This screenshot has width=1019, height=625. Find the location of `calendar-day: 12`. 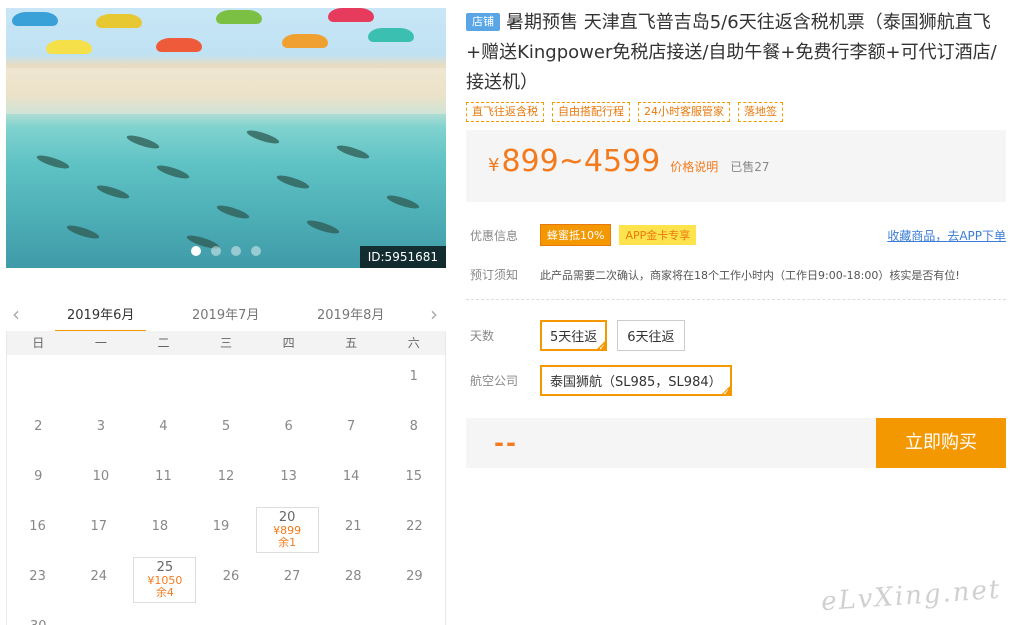

calendar-day: 12 is located at coordinates (226, 480).